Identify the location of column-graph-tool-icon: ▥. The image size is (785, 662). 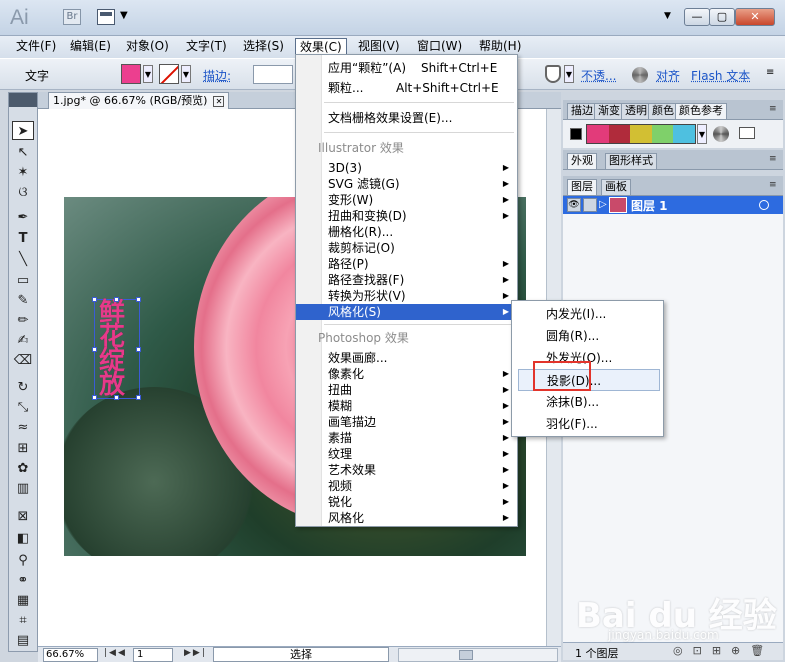
(23, 488).